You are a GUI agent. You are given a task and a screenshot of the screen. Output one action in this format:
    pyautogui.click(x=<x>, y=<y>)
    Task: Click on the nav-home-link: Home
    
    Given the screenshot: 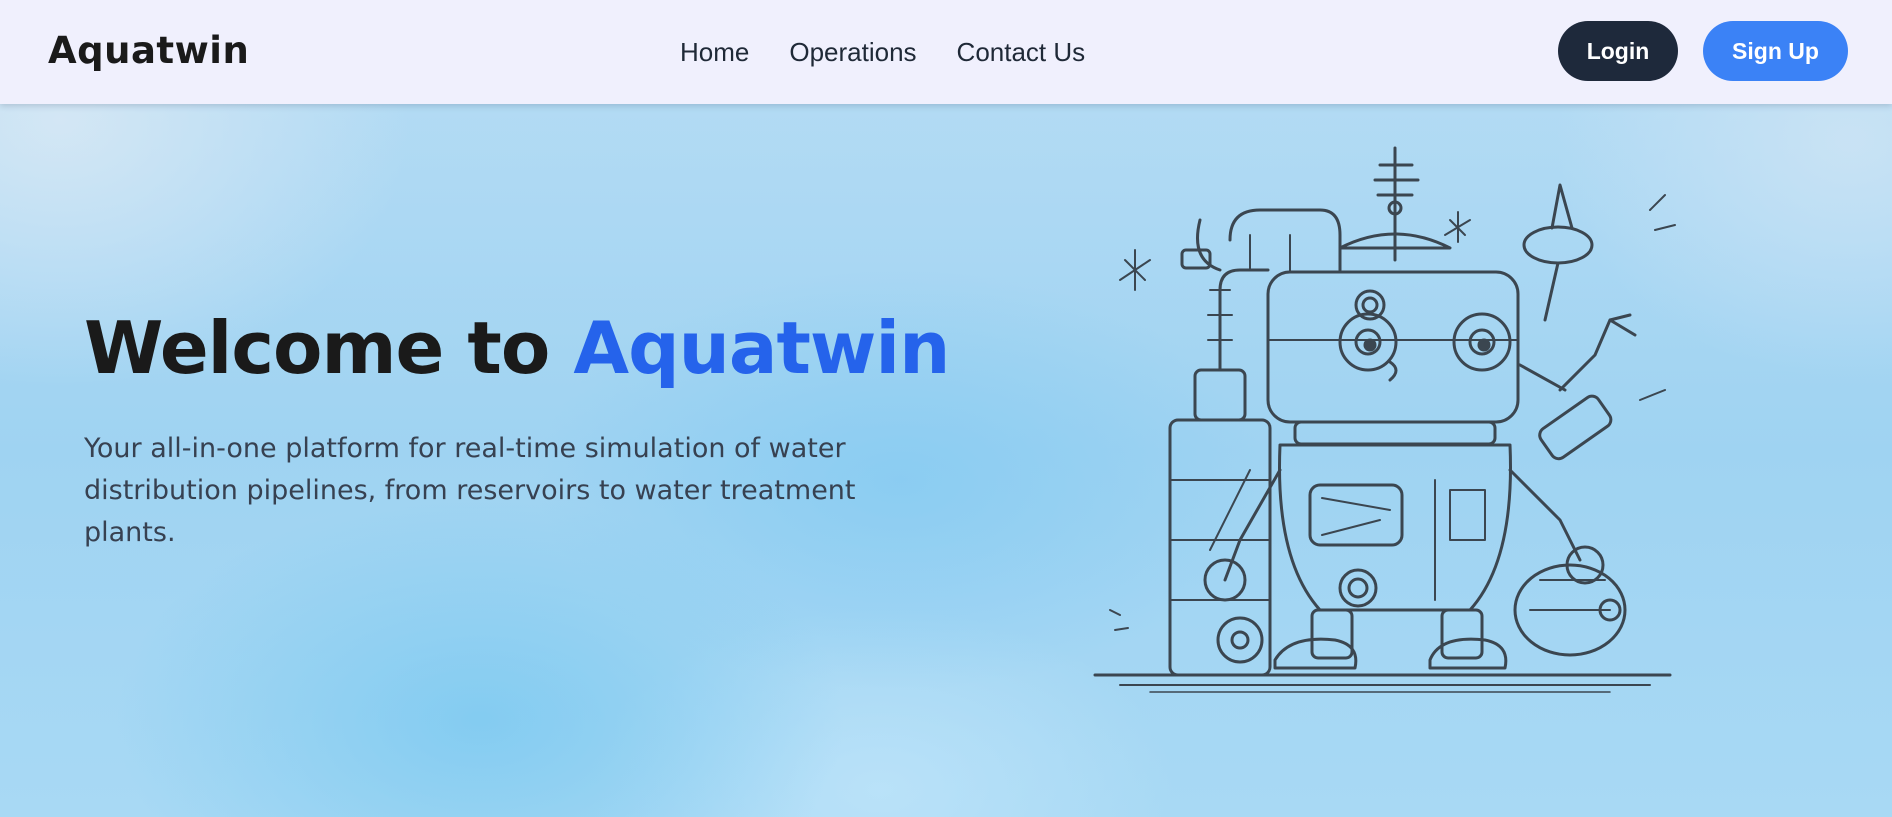 What is the action you would take?
    pyautogui.click(x=714, y=52)
    